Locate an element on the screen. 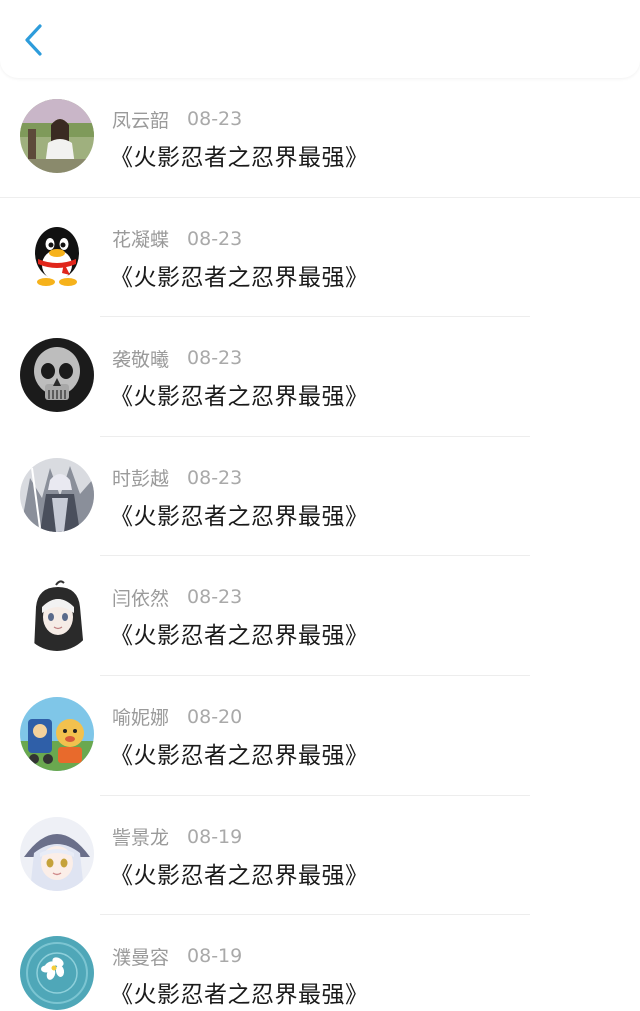  cartoon-avatar is located at coordinates (57, 733).